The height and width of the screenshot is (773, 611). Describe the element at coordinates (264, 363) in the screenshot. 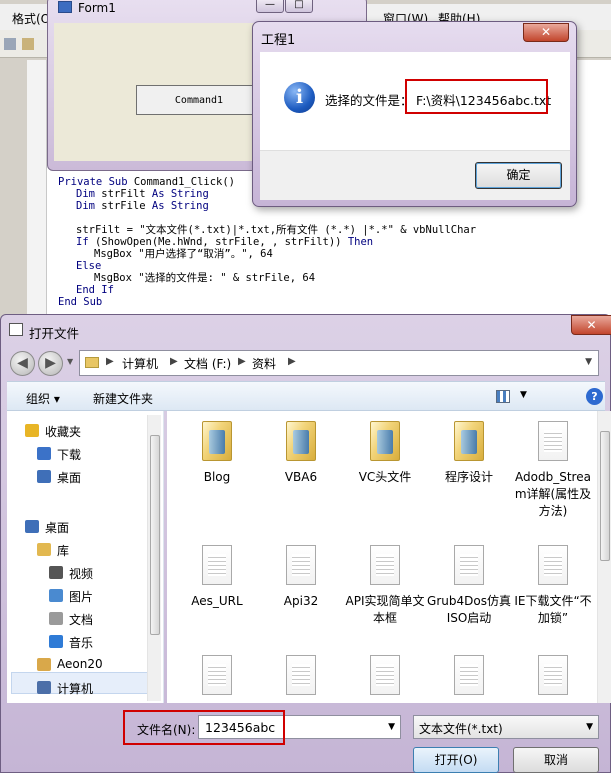

I see `breadcrumb-ziliao: 资料` at that location.